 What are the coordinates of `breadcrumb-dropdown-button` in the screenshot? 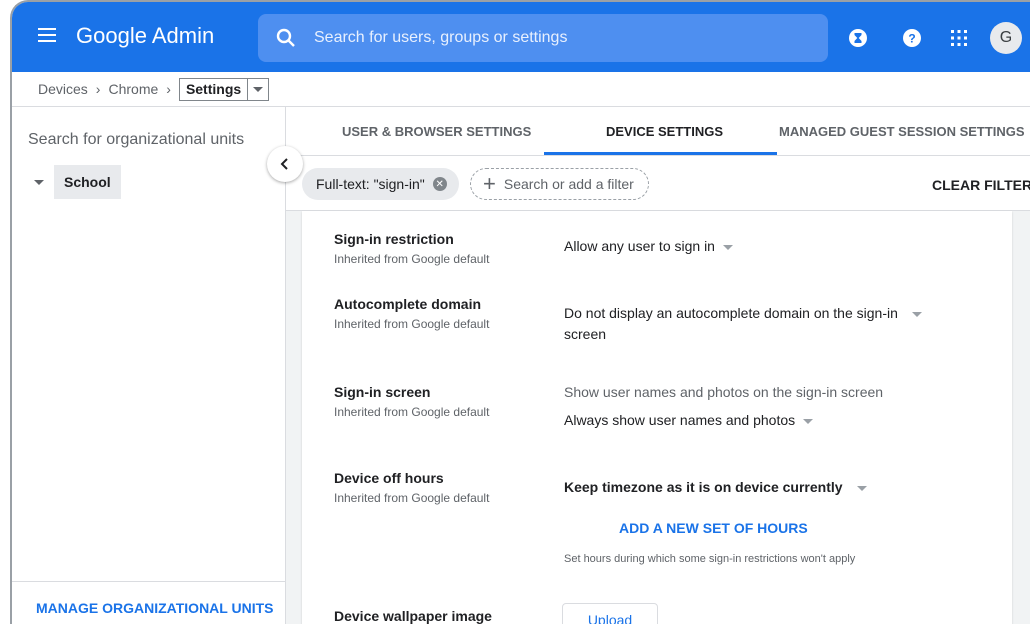 It's located at (259, 89).